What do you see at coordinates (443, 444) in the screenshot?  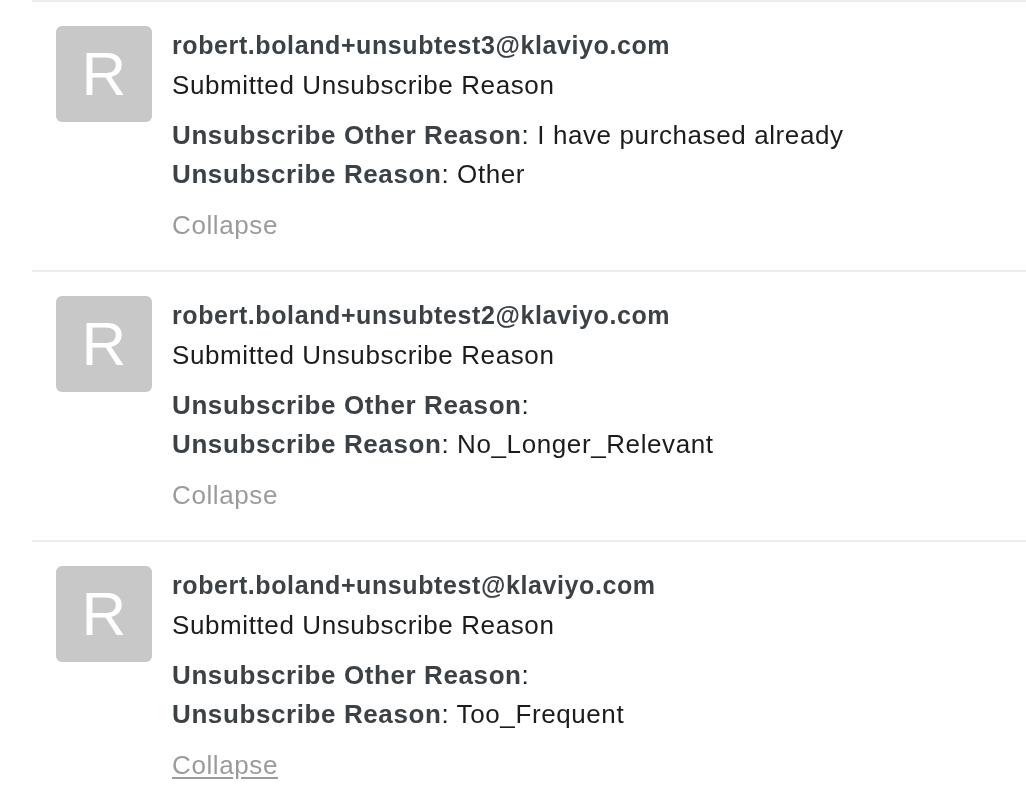 I see `property-line: Unsubscribe Reason: No_Longer_Relevant` at bounding box center [443, 444].